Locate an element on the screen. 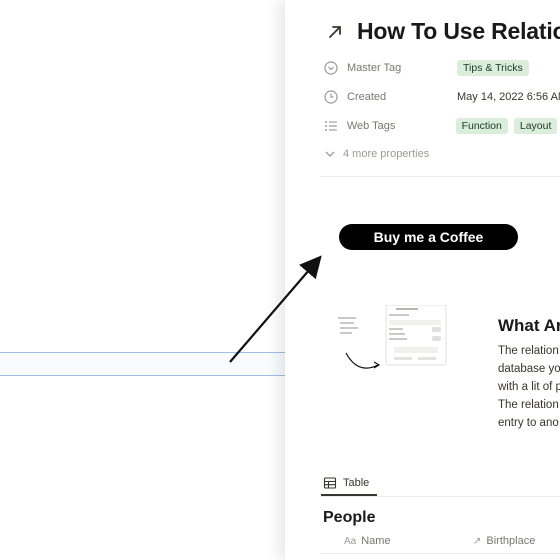  tab-label: Table is located at coordinates (356, 483).